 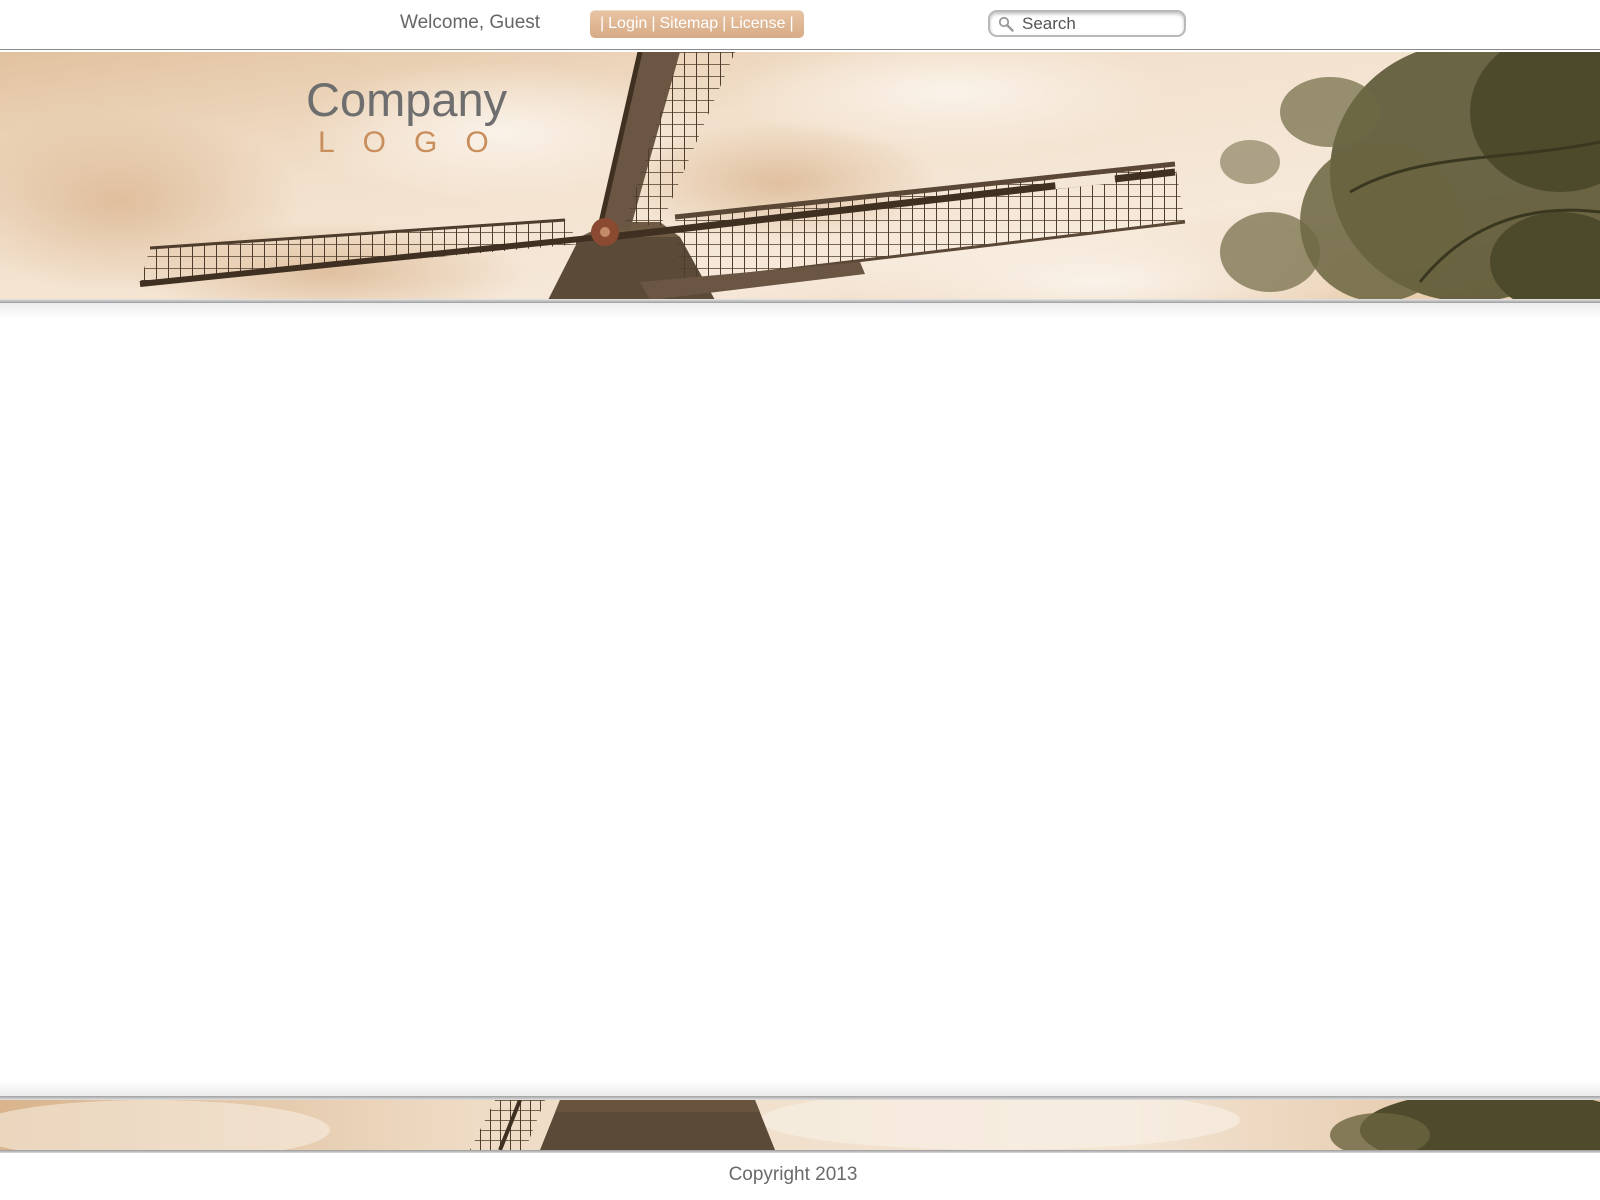 I want to click on copyright-text: Copyright 2013, so click(x=793, y=1174).